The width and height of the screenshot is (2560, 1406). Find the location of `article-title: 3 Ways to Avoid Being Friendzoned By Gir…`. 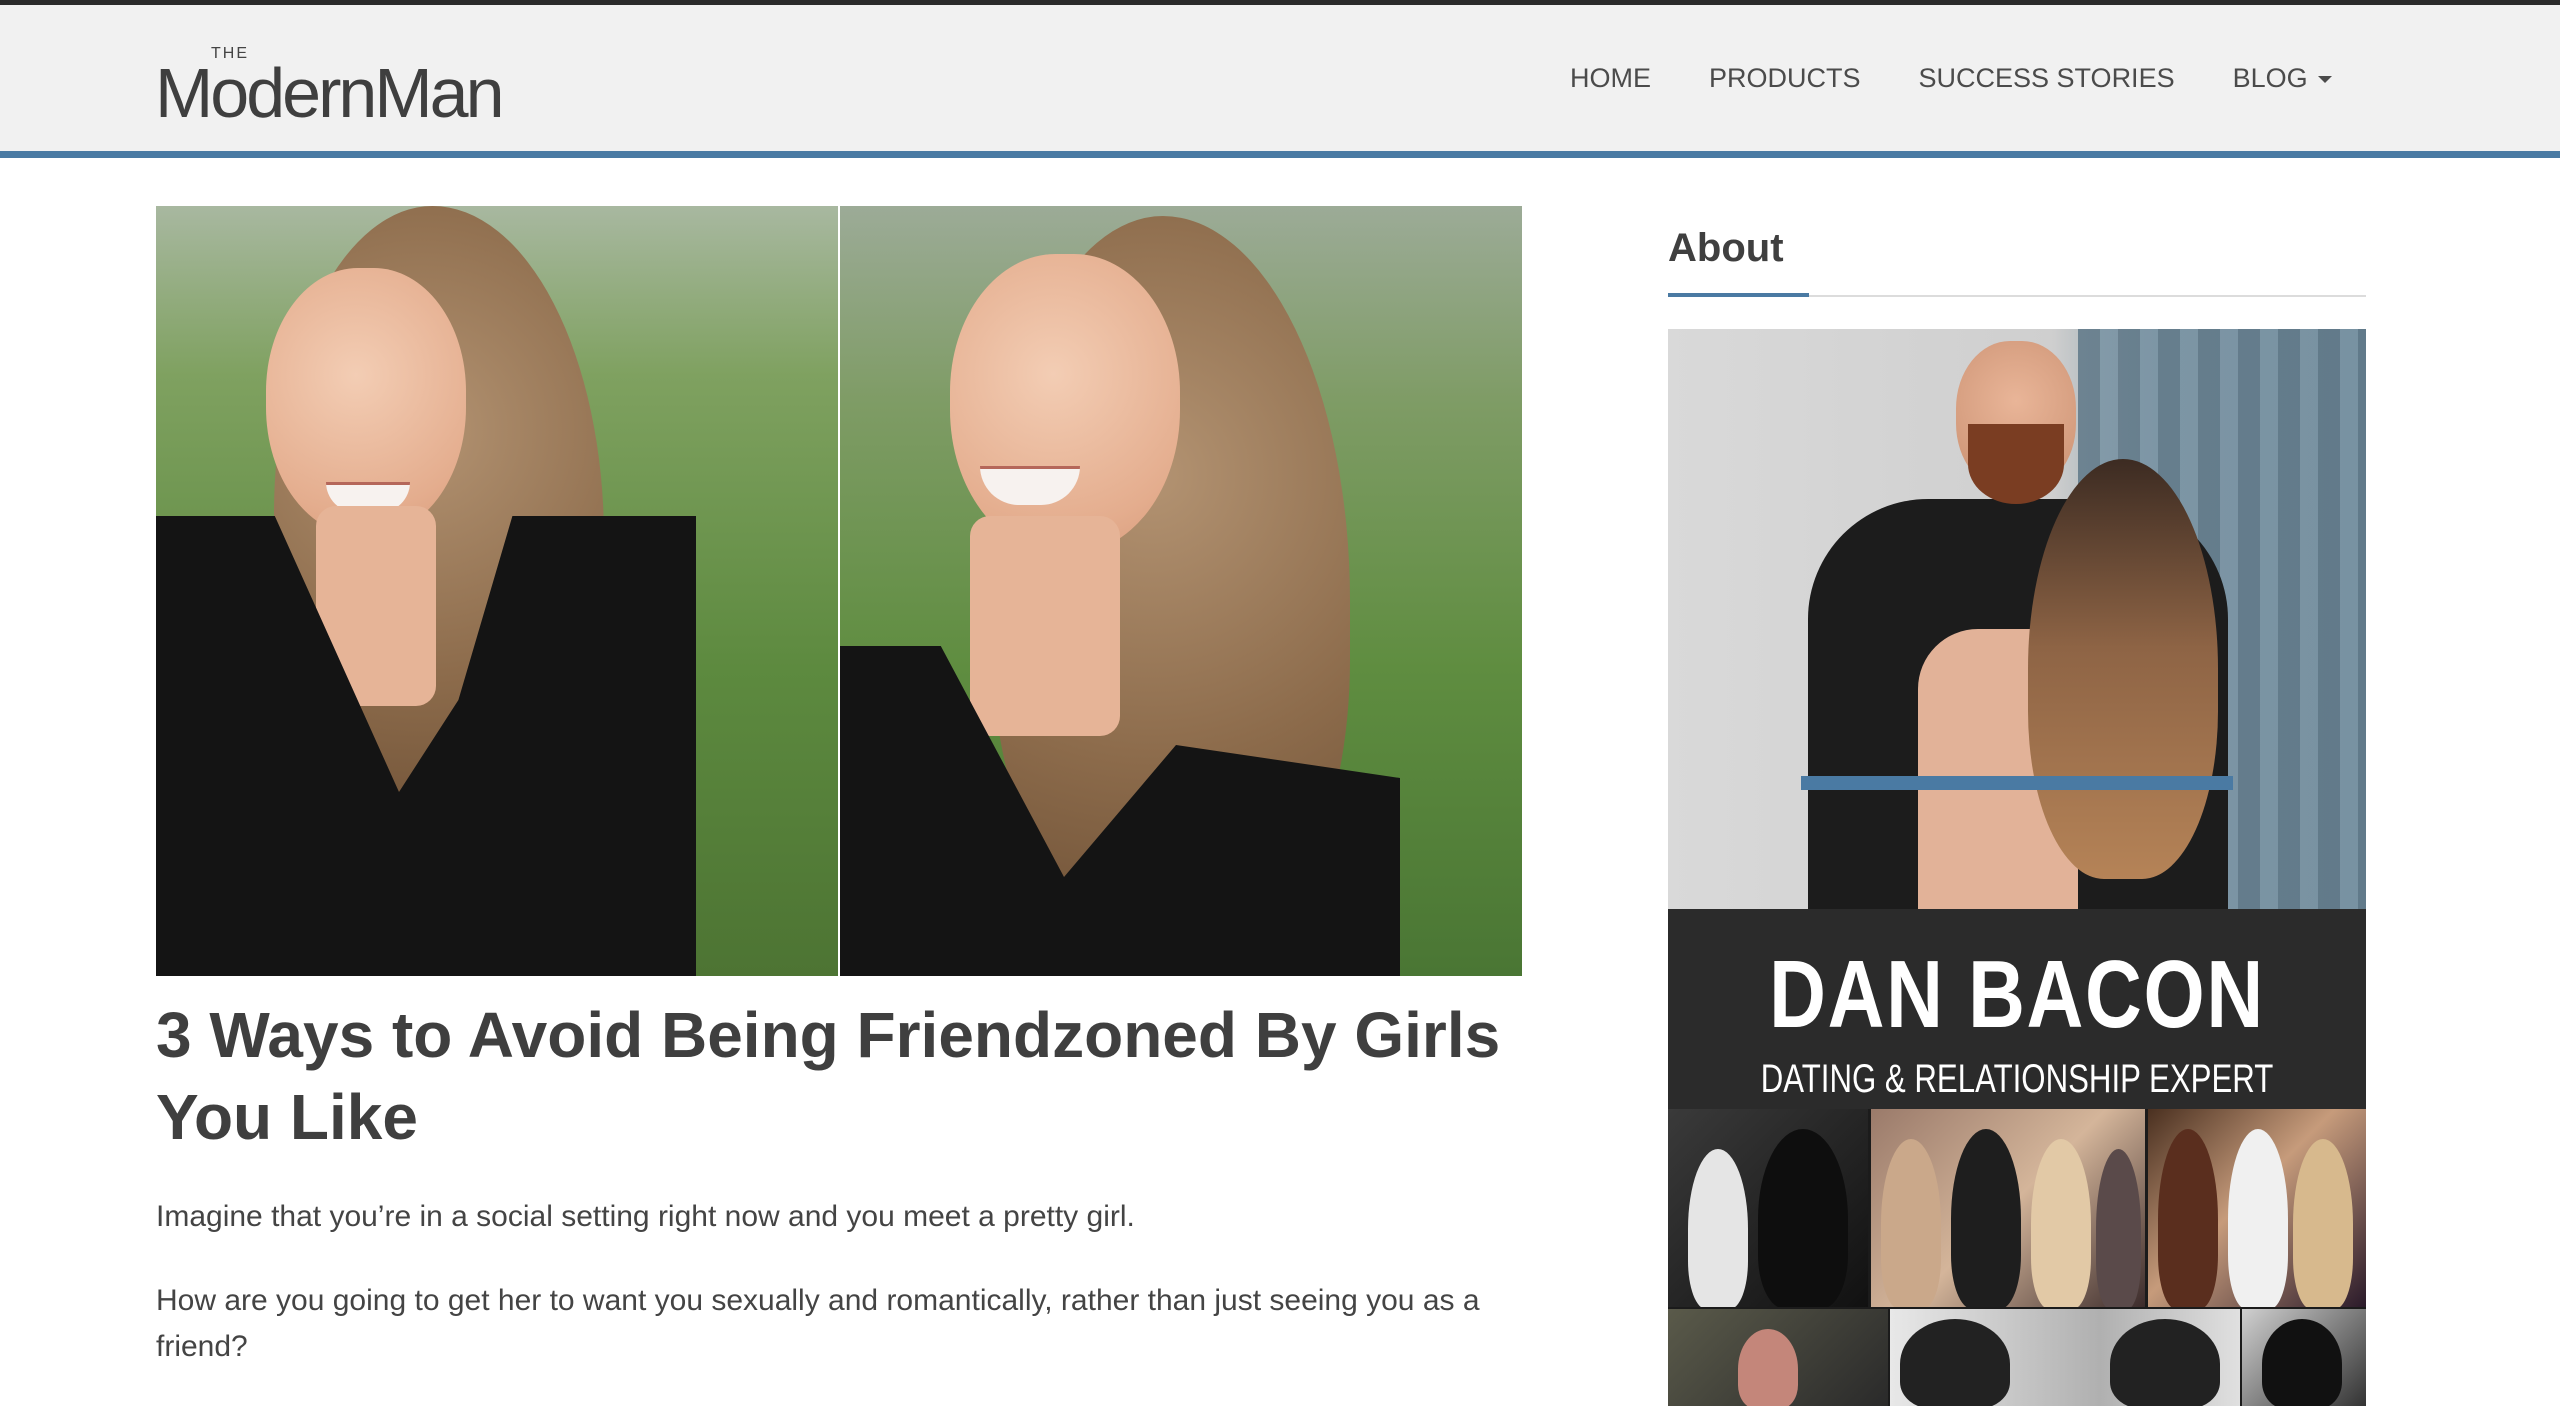

article-title: 3 Ways to Avoid Being Friendzoned By Gir… is located at coordinates (846, 1076).